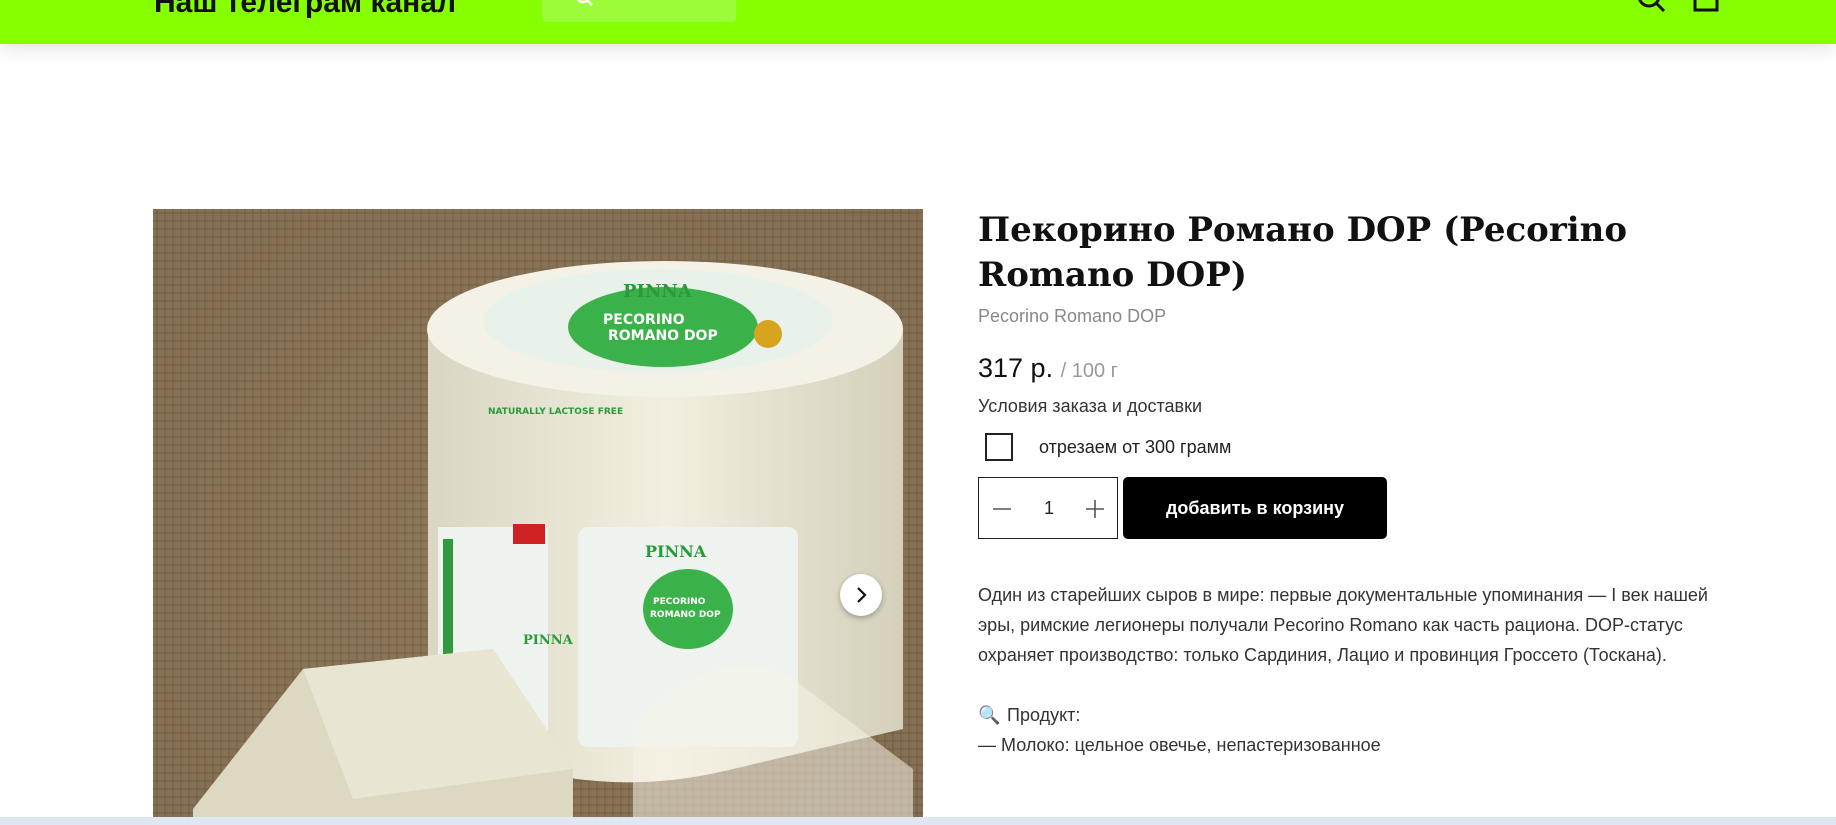  What do you see at coordinates (305, 10) in the screenshot?
I see `telegram-channel-link: Наш телеграм канал` at bounding box center [305, 10].